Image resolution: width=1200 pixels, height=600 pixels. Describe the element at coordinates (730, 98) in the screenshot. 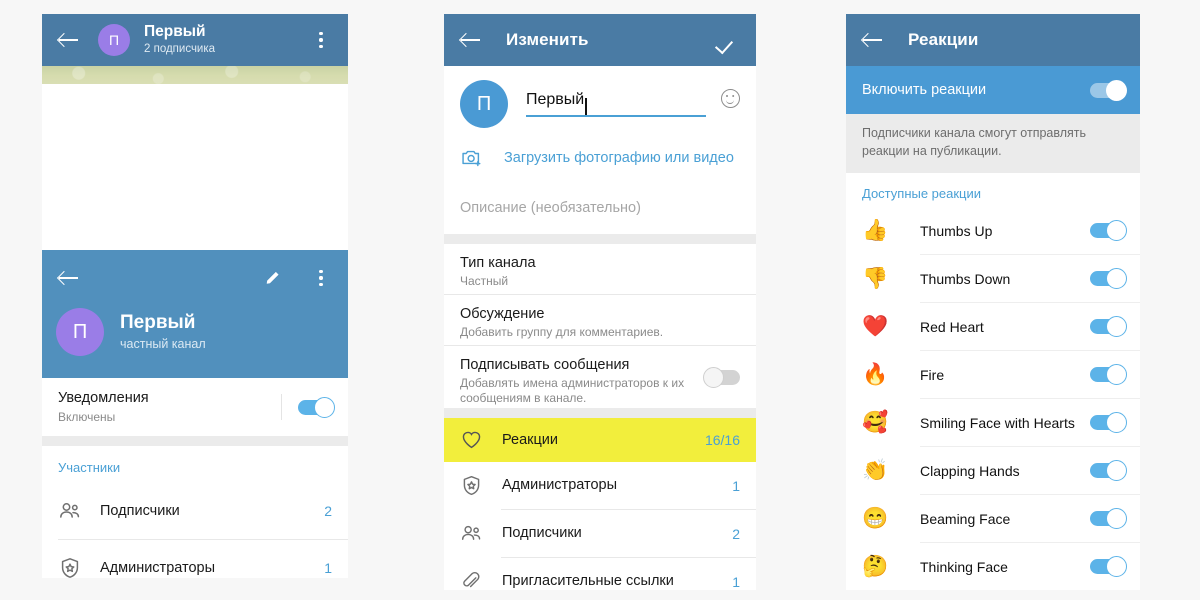

I see `smiley-icon` at that location.